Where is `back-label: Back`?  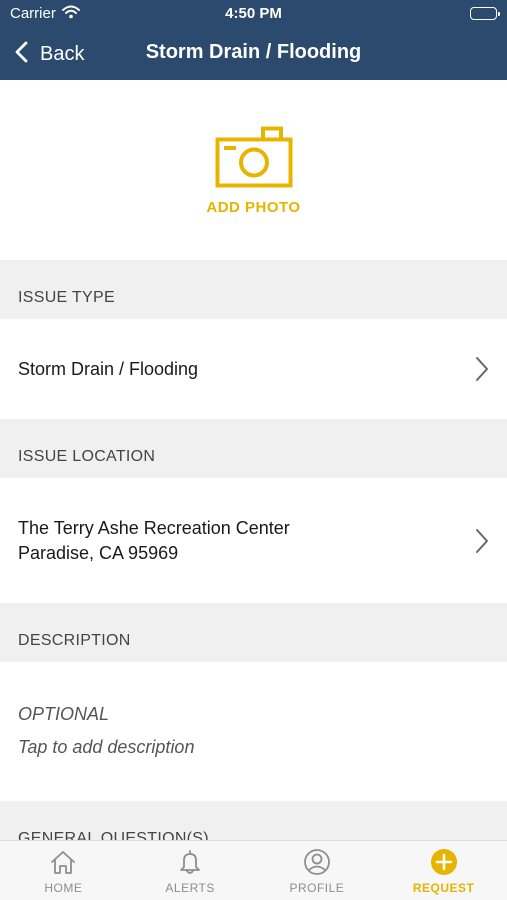
back-label: Back is located at coordinates (62, 53).